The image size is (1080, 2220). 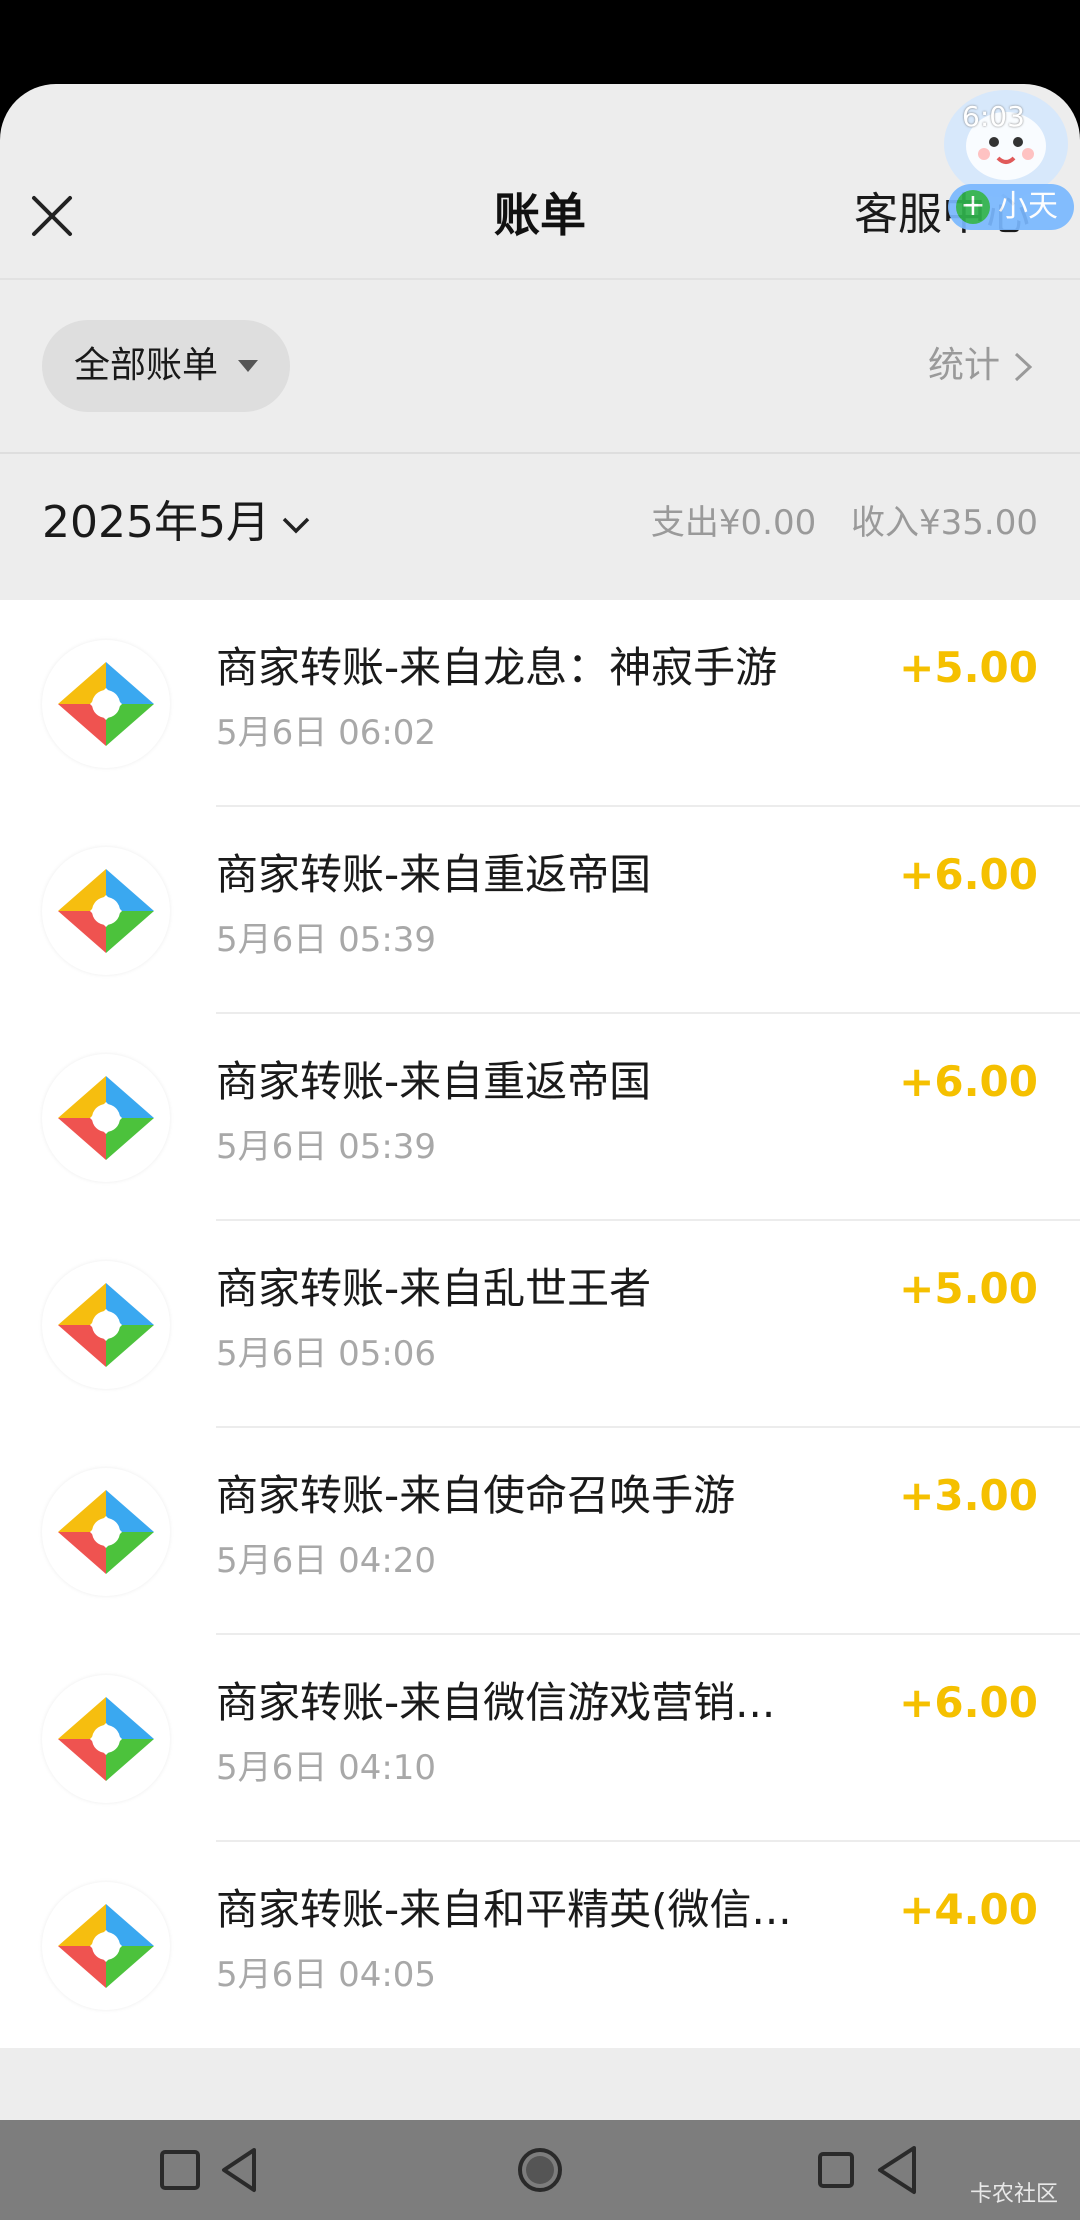 What do you see at coordinates (540, 1531) in the screenshot?
I see `transaction-row: 商家转账-来自使命召唤手游 5月6日 04:20 +3.00` at bounding box center [540, 1531].